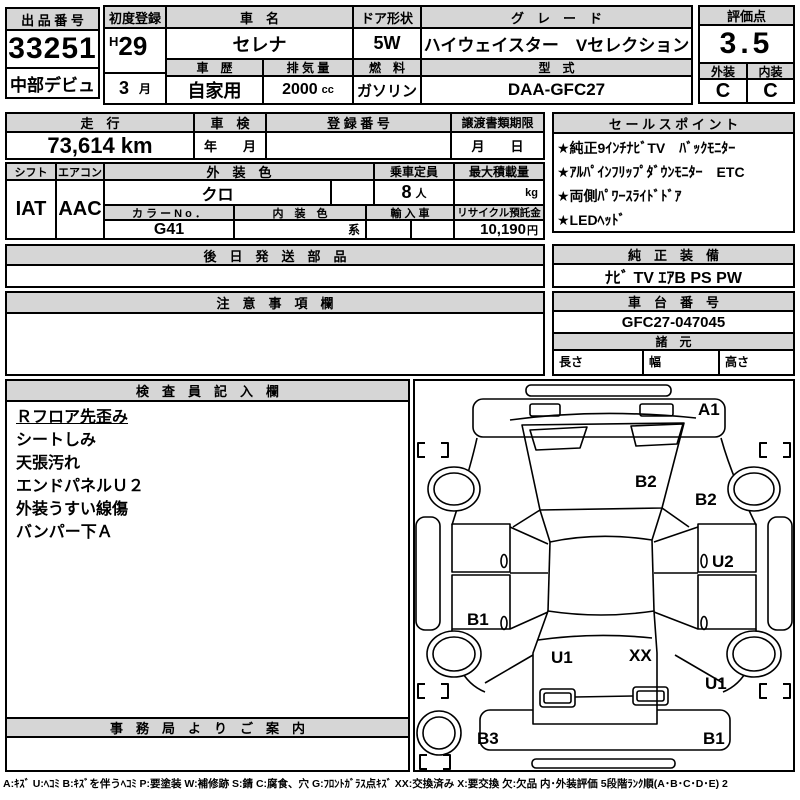  What do you see at coordinates (770, 91) in the screenshot?
I see `interior-grade-value: C` at bounding box center [770, 91].